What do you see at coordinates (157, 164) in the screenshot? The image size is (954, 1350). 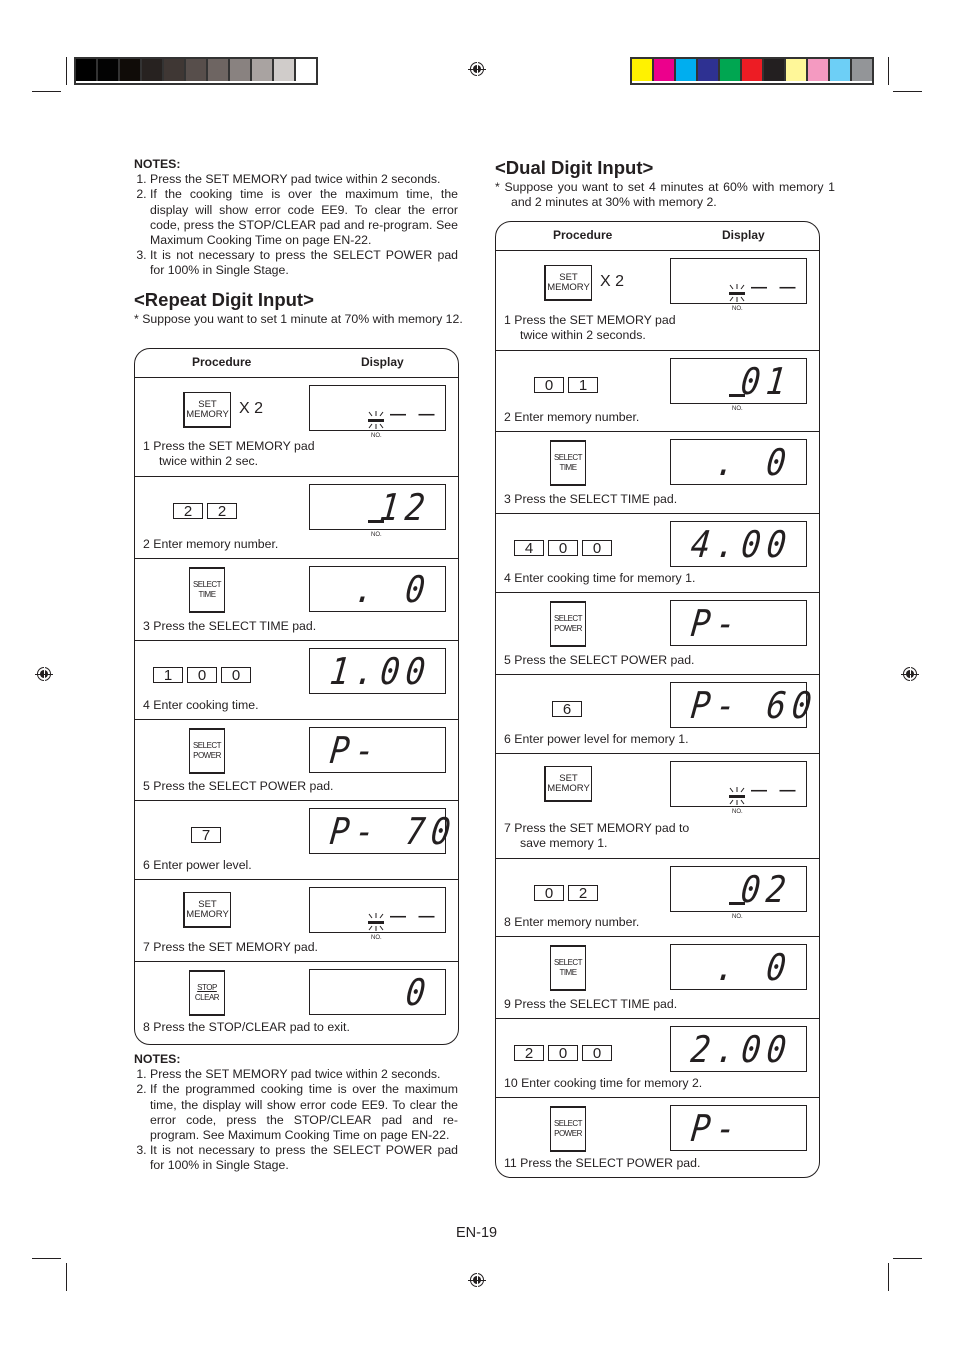 I see `notes-title: NOTES:` at bounding box center [157, 164].